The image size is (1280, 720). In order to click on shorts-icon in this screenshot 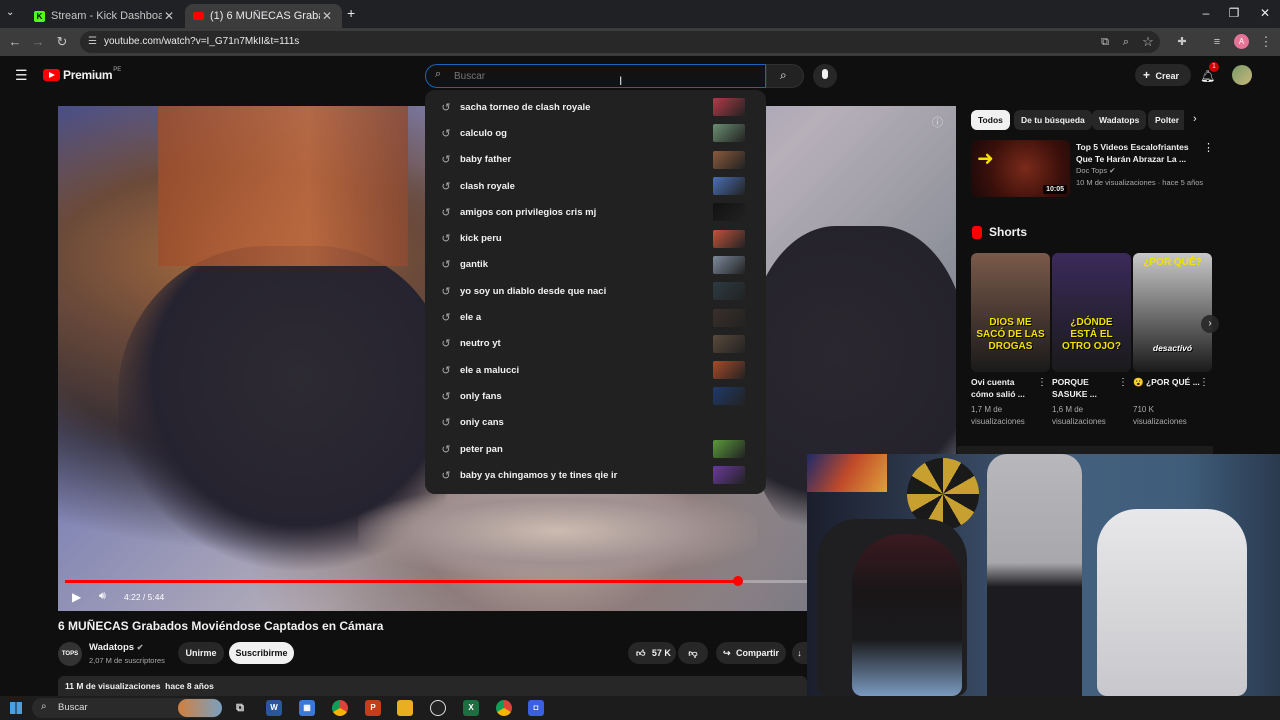, I will do `click(977, 232)`.